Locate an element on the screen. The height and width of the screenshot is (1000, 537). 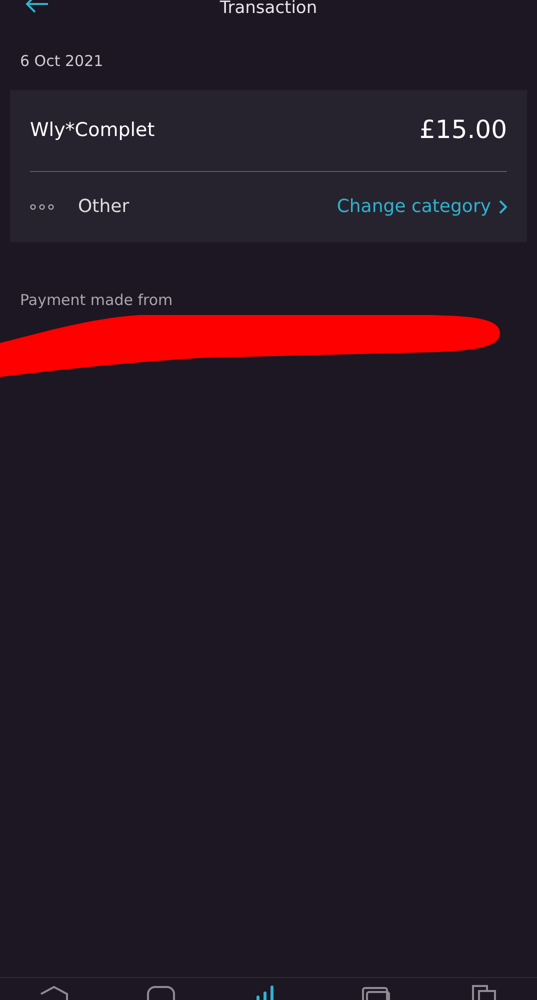
home-icon is located at coordinates (54, 992).